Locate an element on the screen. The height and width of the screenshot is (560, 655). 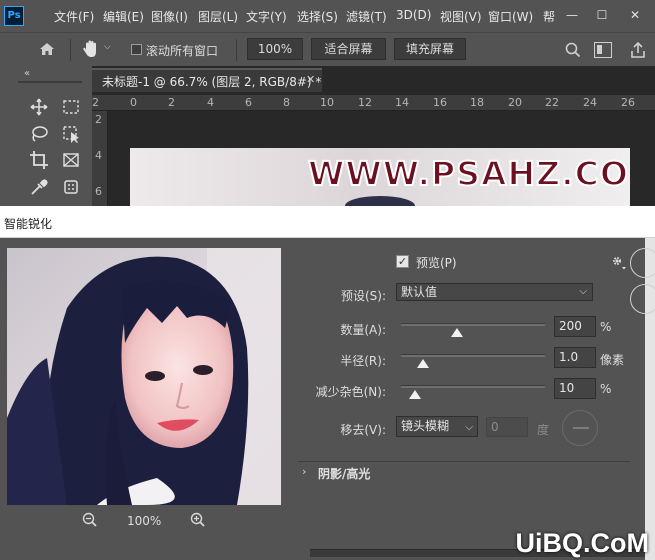
amount-slider-thumb is located at coordinates (457, 332).